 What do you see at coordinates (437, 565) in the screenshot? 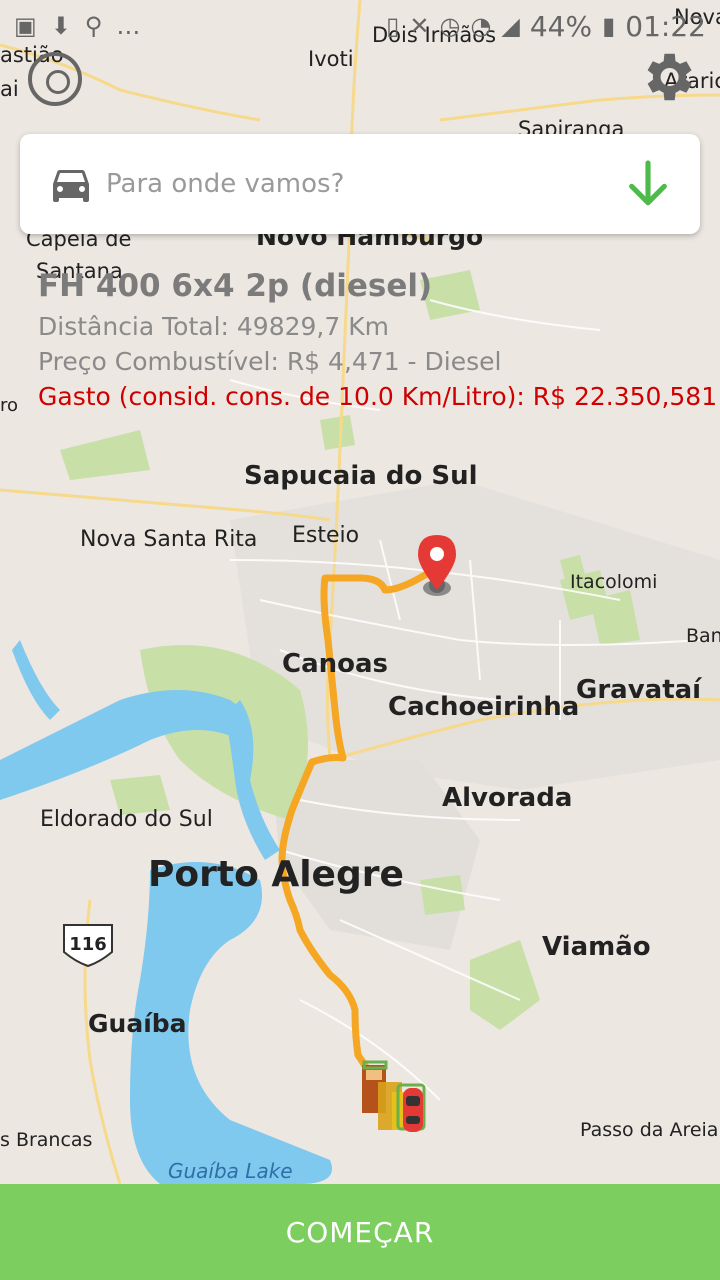
I see `destination-marker-icon` at bounding box center [437, 565].